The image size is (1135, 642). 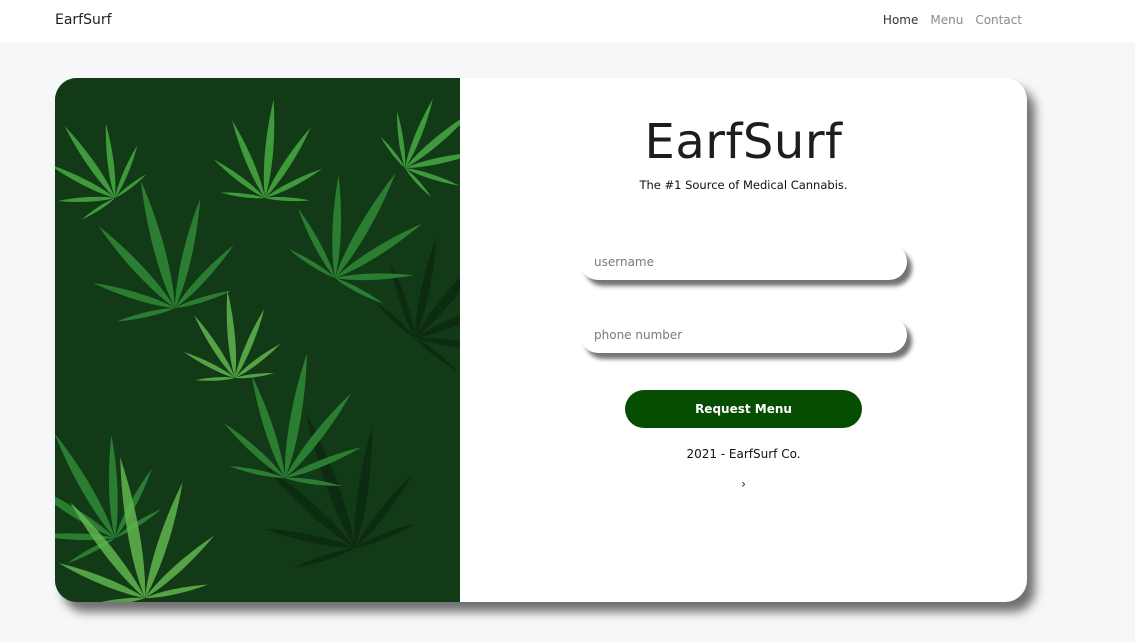 What do you see at coordinates (743, 185) in the screenshot?
I see `hero-subtitle: The #1 Source of Medical Cannabis.` at bounding box center [743, 185].